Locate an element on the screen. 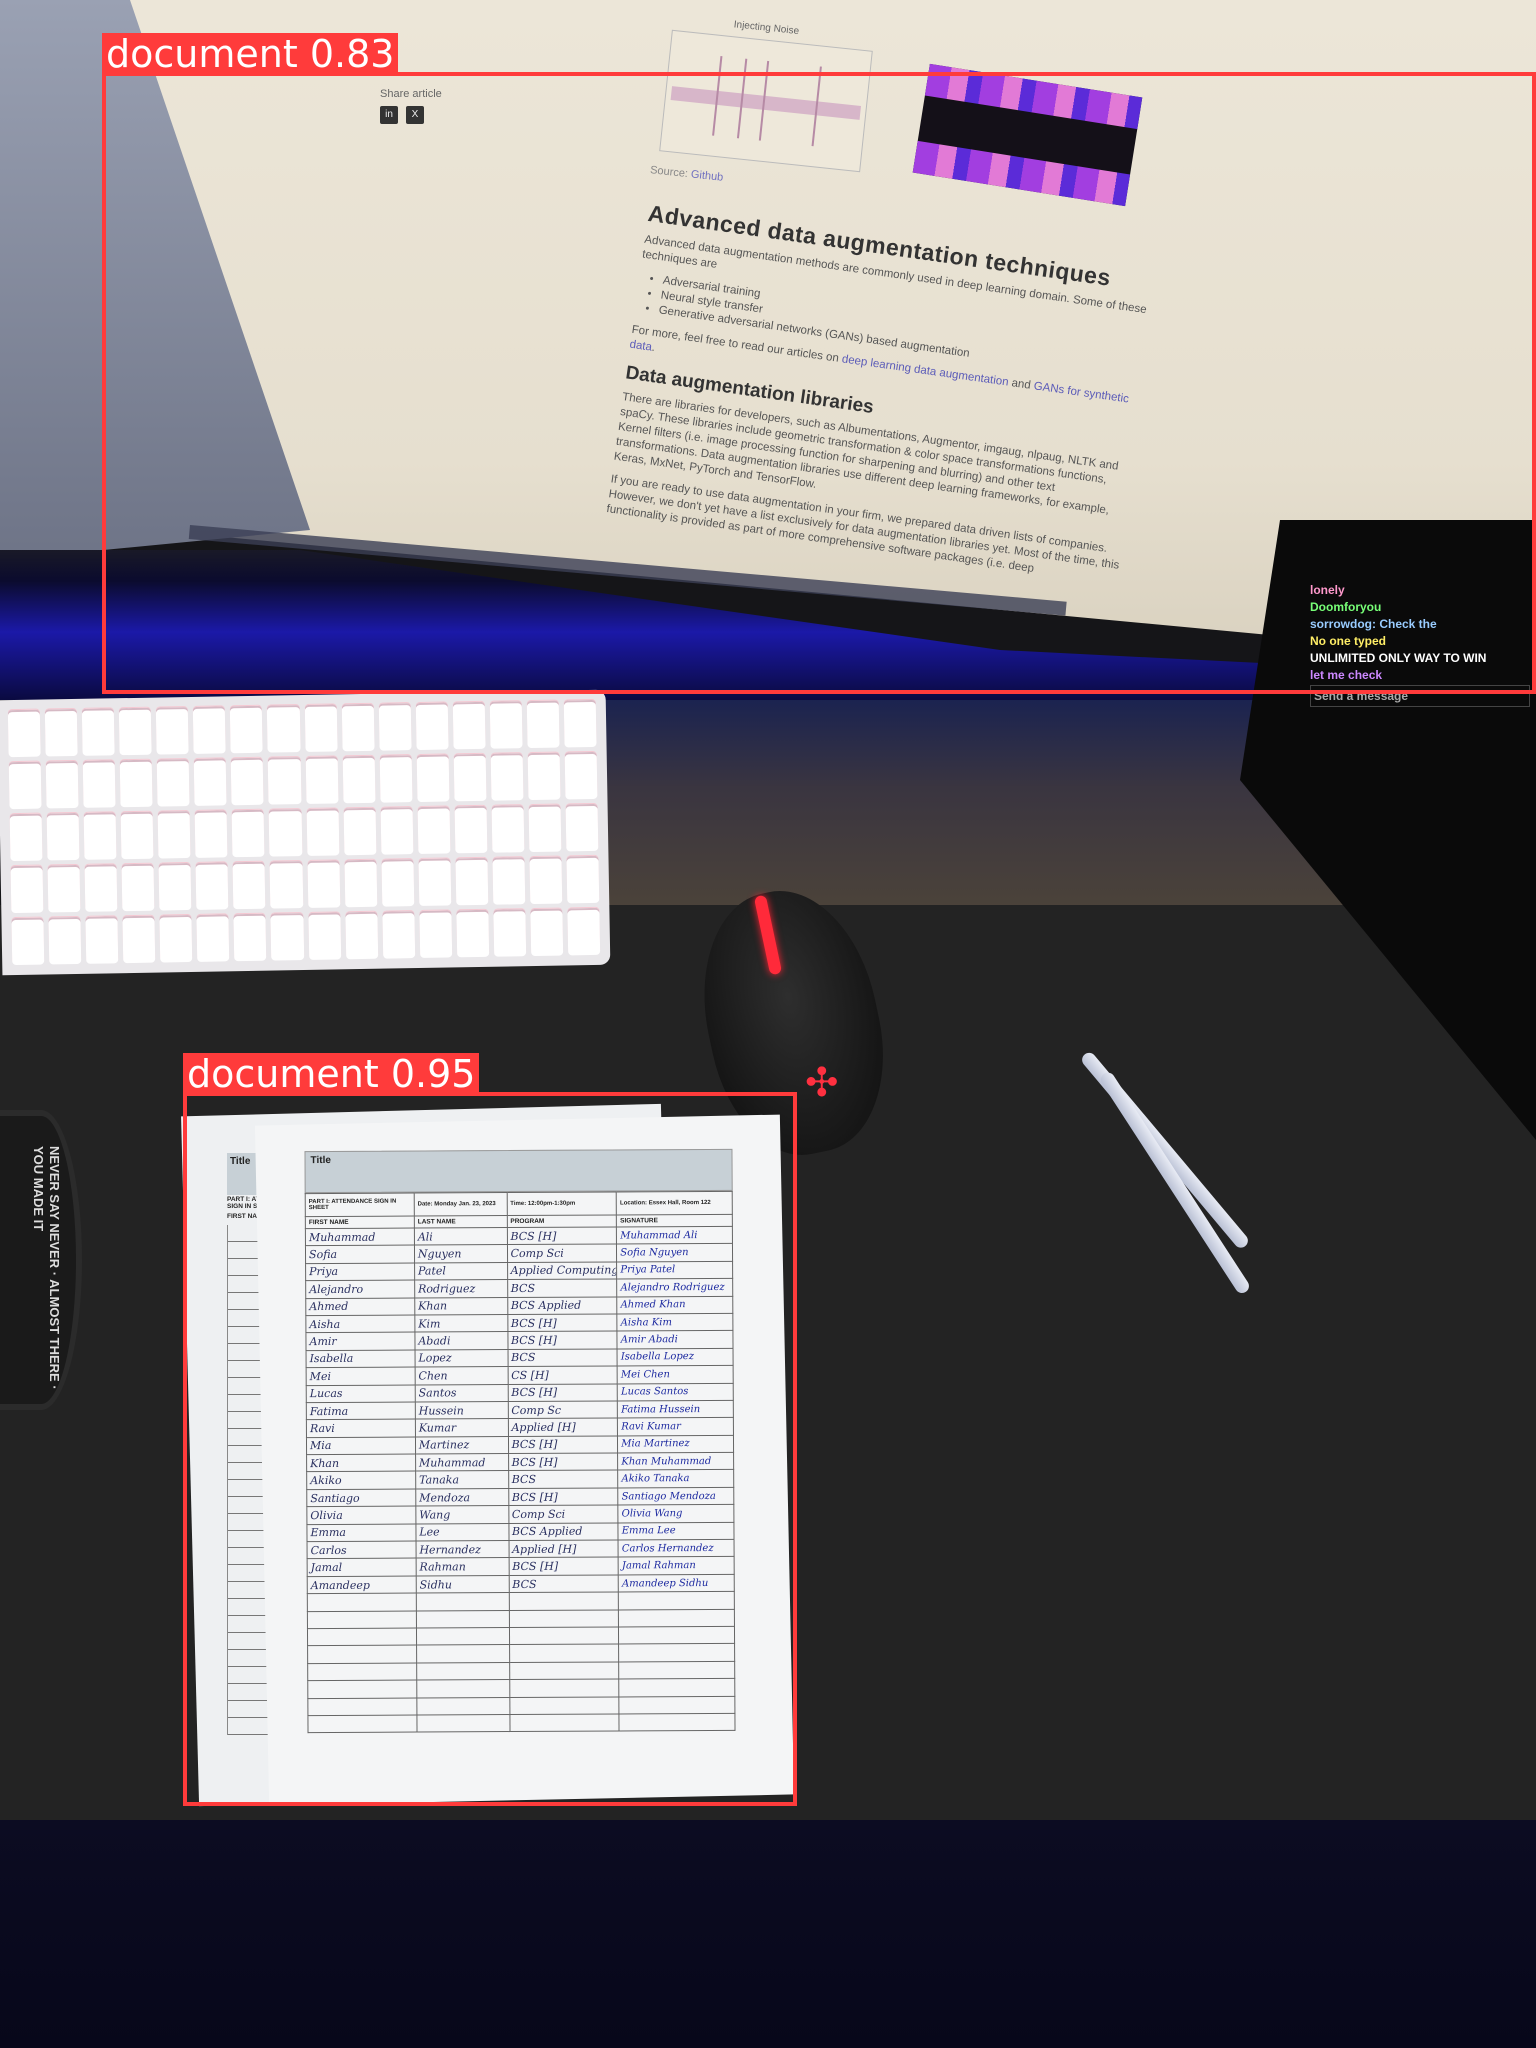  detection-box-sheet is located at coordinates (490, 1449).